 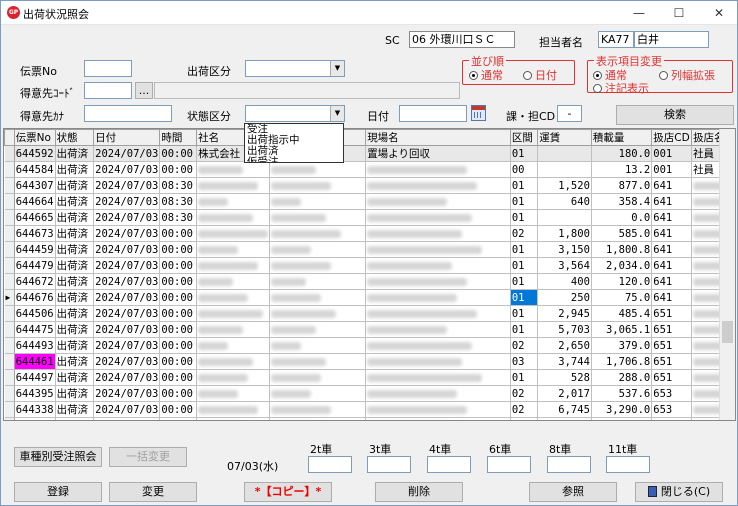 What do you see at coordinates (438, 153) in the screenshot?
I see `cell-site: 置場より回収` at bounding box center [438, 153].